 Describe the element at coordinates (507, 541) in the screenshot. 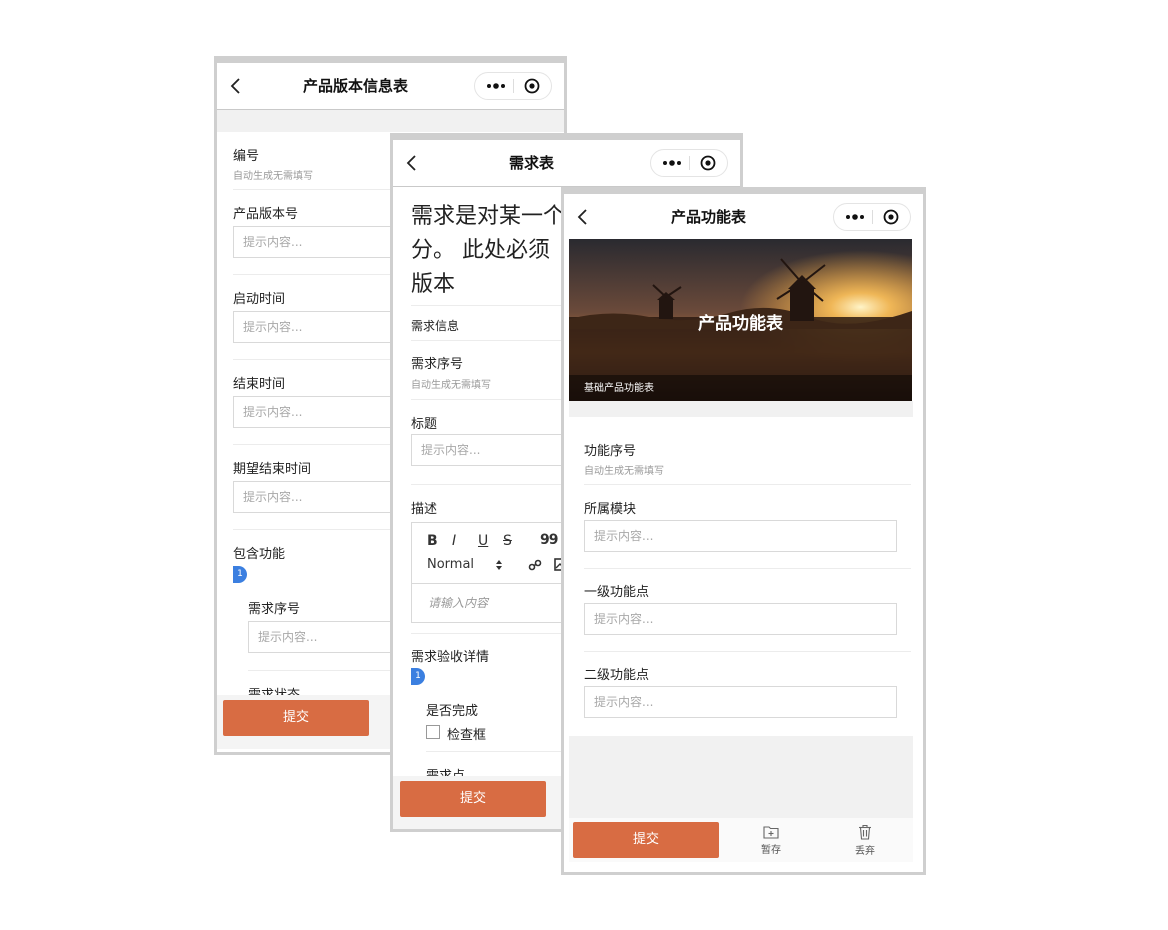

I see `strike-button: S` at that location.